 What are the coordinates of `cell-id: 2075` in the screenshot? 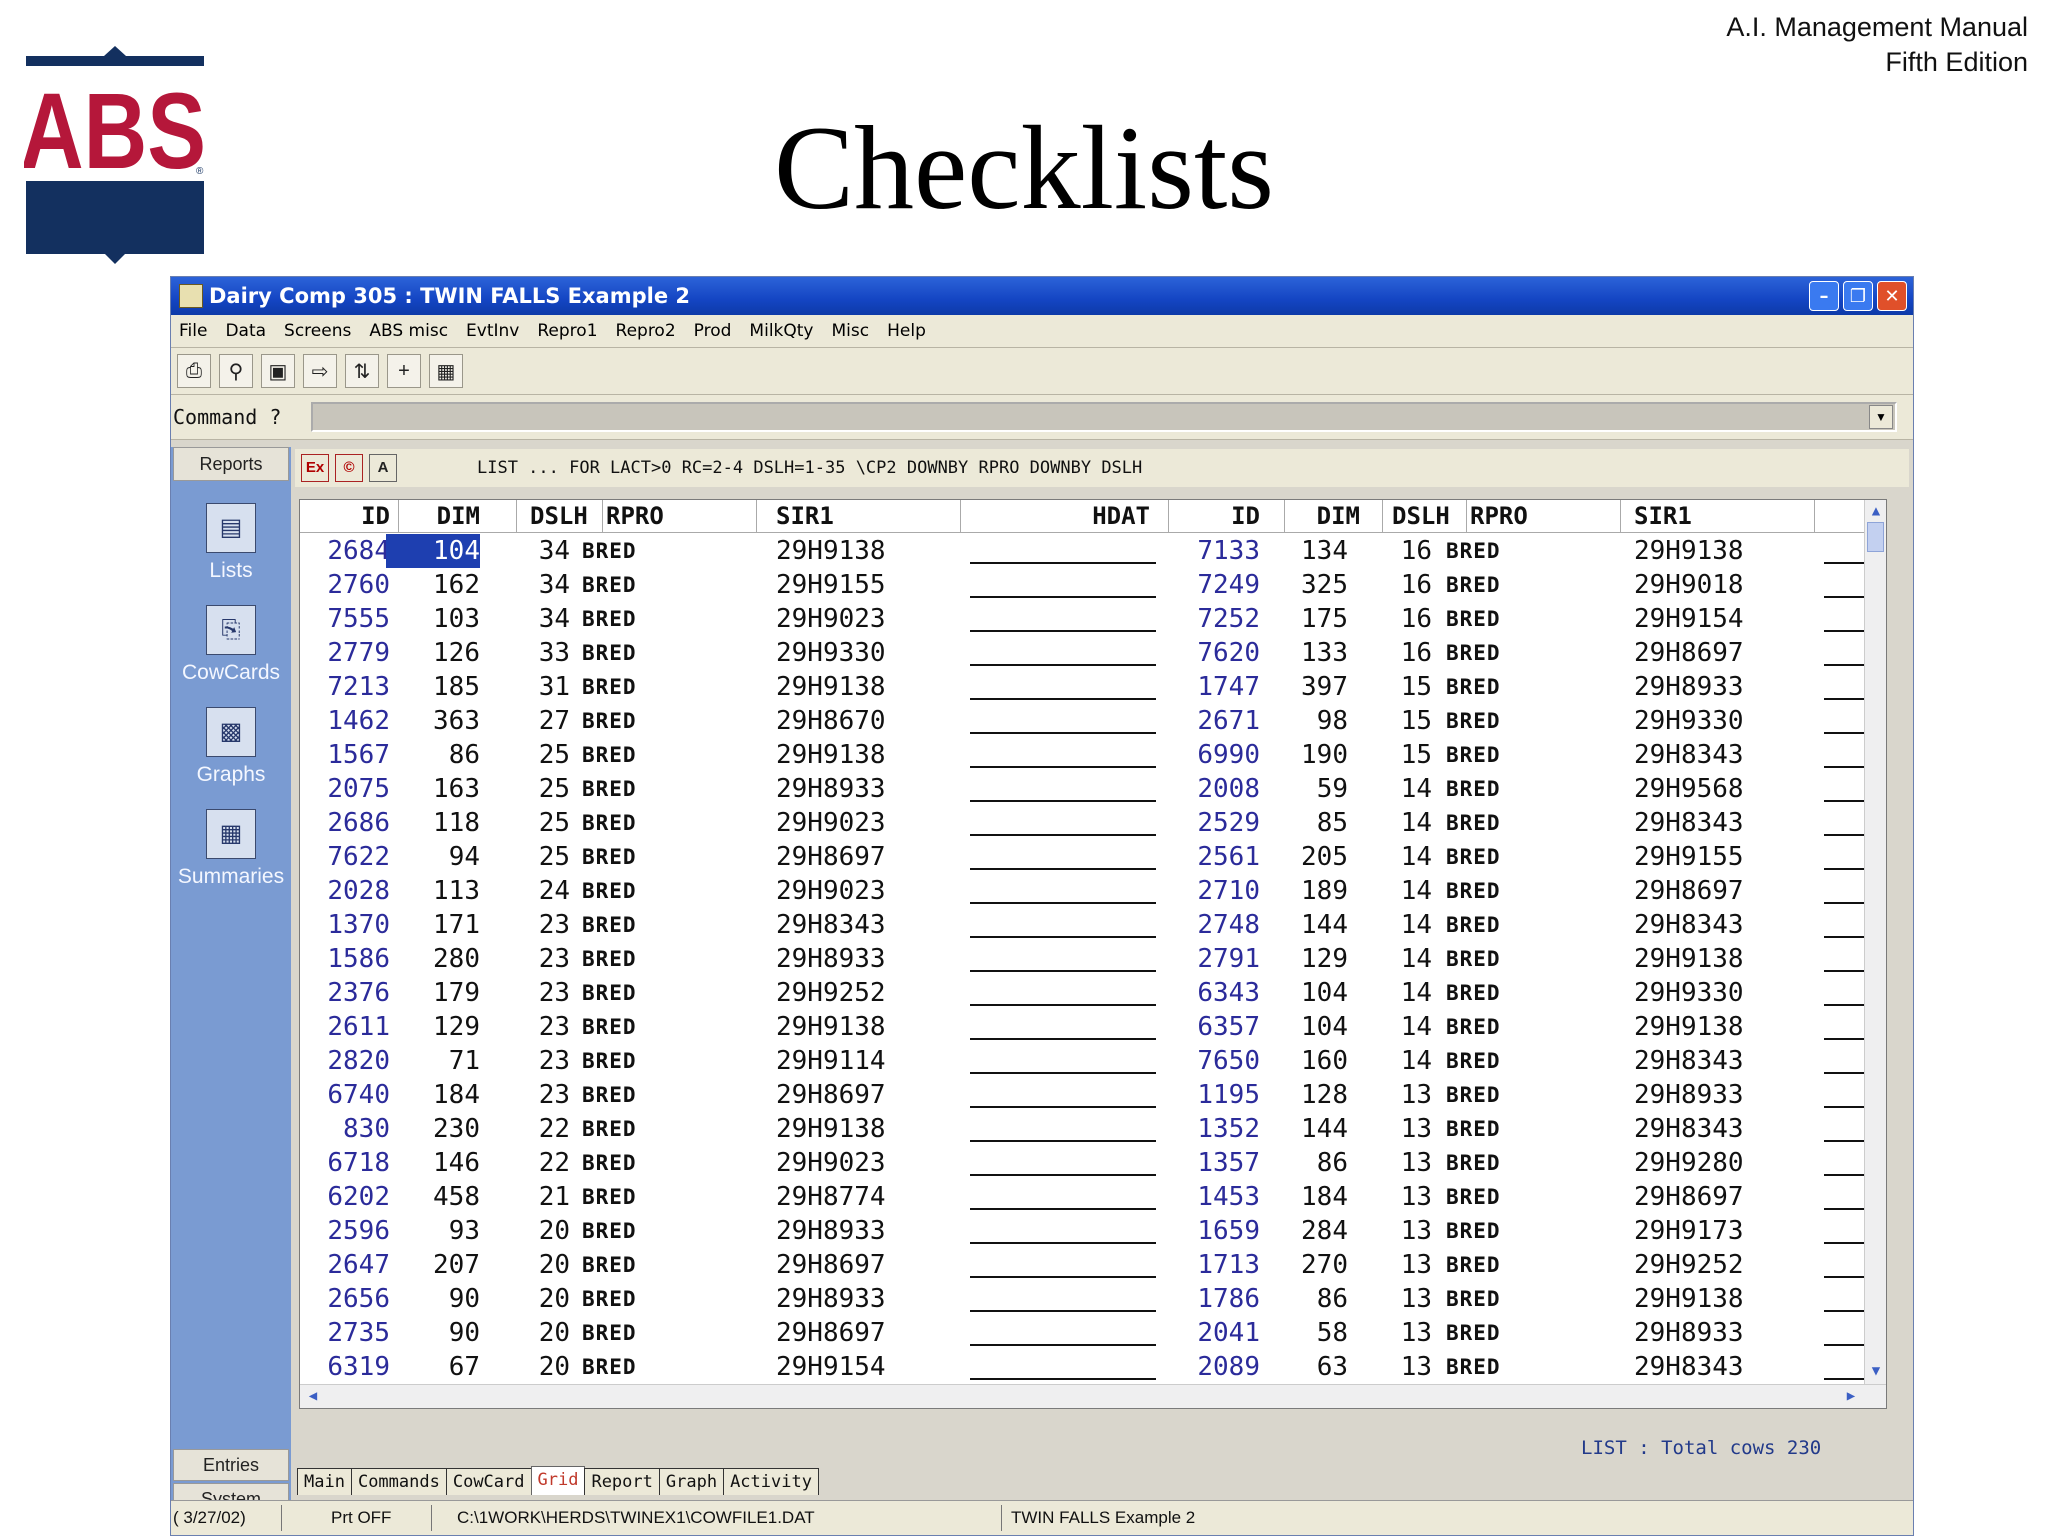 It's located at (345, 789).